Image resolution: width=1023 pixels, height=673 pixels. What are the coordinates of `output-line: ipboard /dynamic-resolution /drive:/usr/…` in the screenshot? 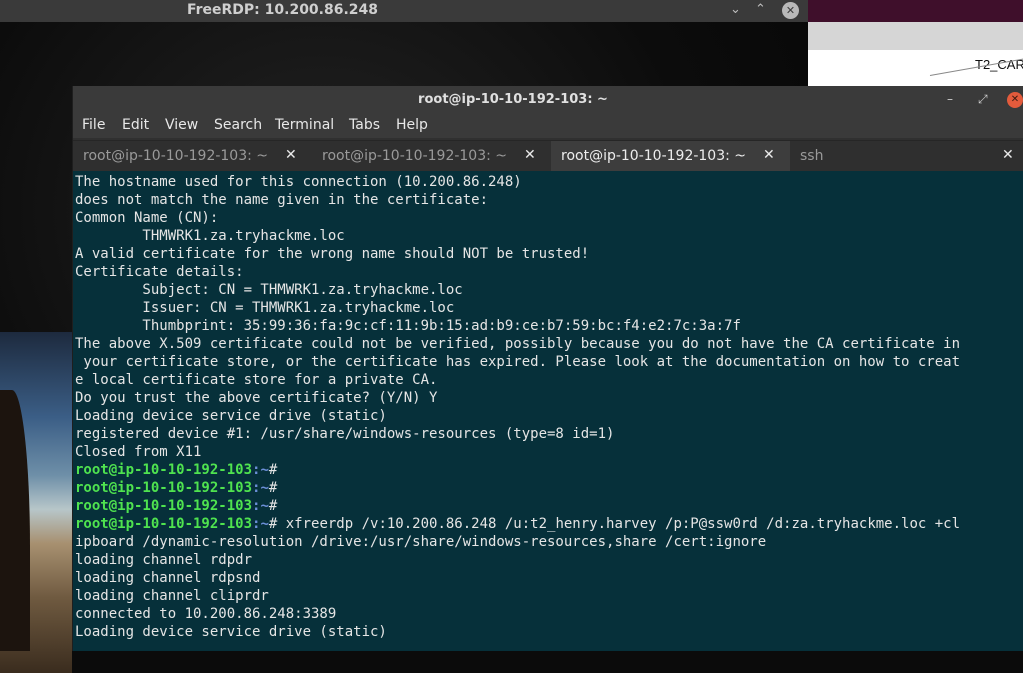 It's located at (517, 542).